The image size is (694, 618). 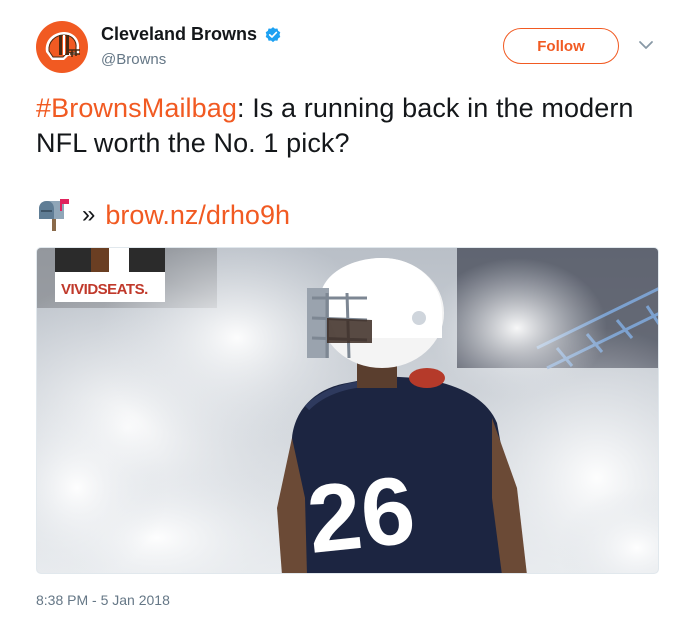 What do you see at coordinates (561, 46) in the screenshot?
I see `follow-button: Follow` at bounding box center [561, 46].